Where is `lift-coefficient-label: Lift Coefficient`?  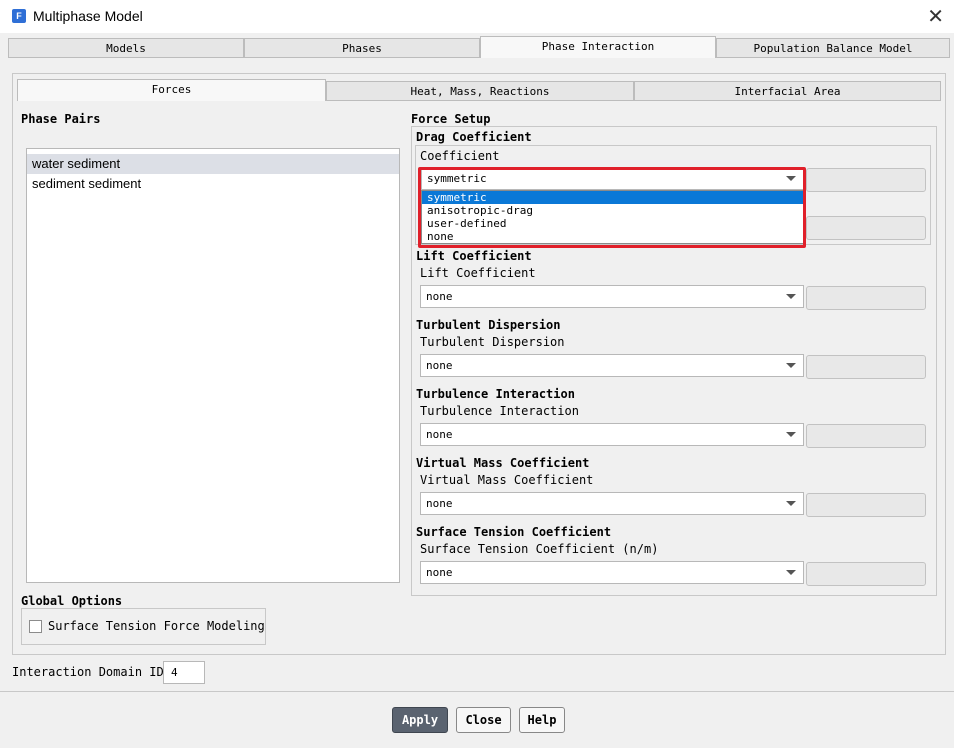 lift-coefficient-label: Lift Coefficient is located at coordinates (478, 273).